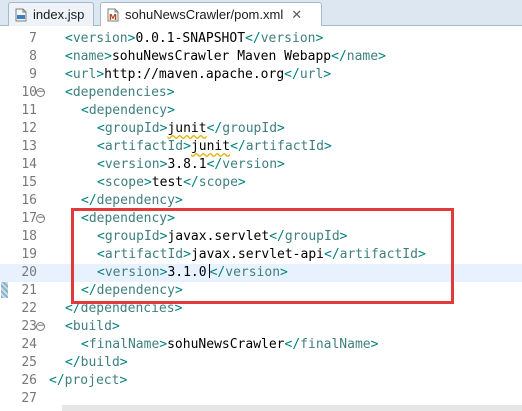 Image resolution: width=522 pixels, height=411 pixels. I want to click on code-line: 17− <dependency>, so click(261, 219).